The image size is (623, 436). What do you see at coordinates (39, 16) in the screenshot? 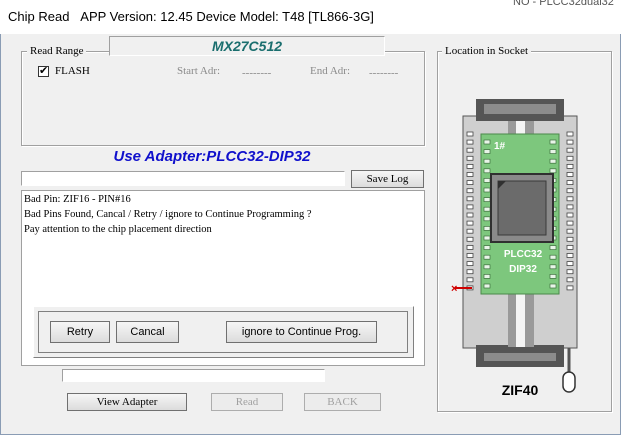
I see `window-title-label: Chip Read` at bounding box center [39, 16].